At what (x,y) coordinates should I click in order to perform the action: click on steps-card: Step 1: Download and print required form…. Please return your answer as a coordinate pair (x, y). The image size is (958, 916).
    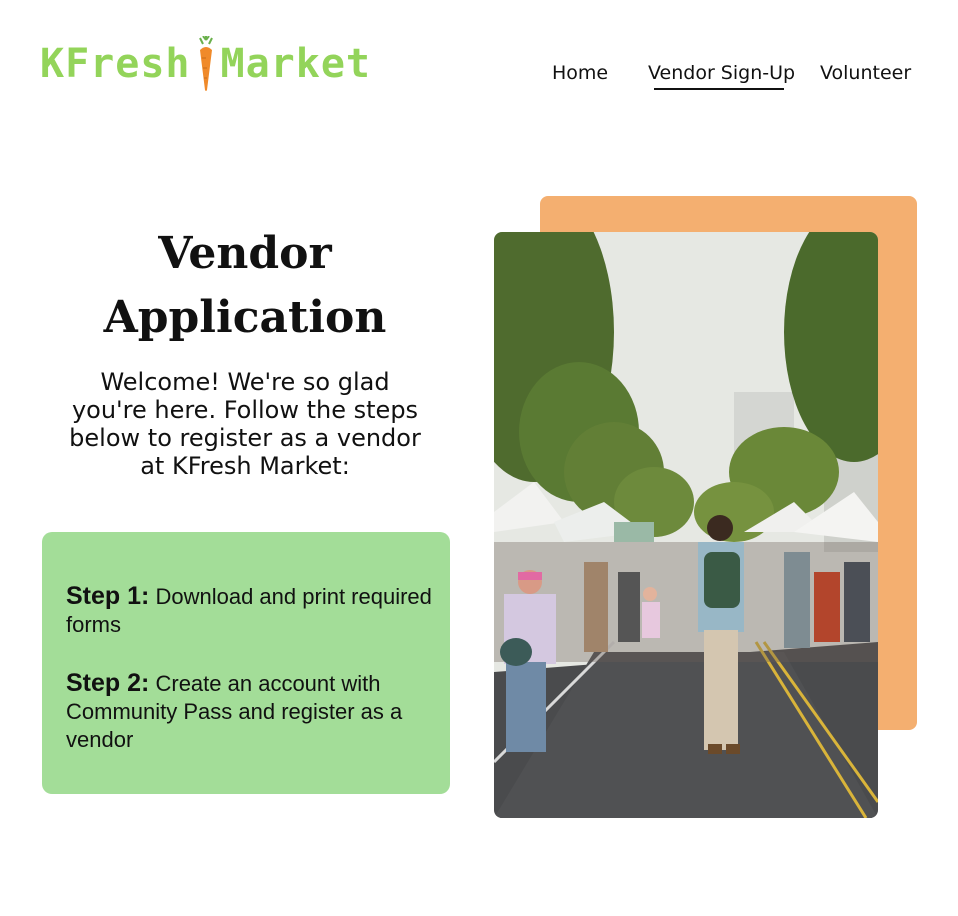
    Looking at the image, I should click on (246, 663).